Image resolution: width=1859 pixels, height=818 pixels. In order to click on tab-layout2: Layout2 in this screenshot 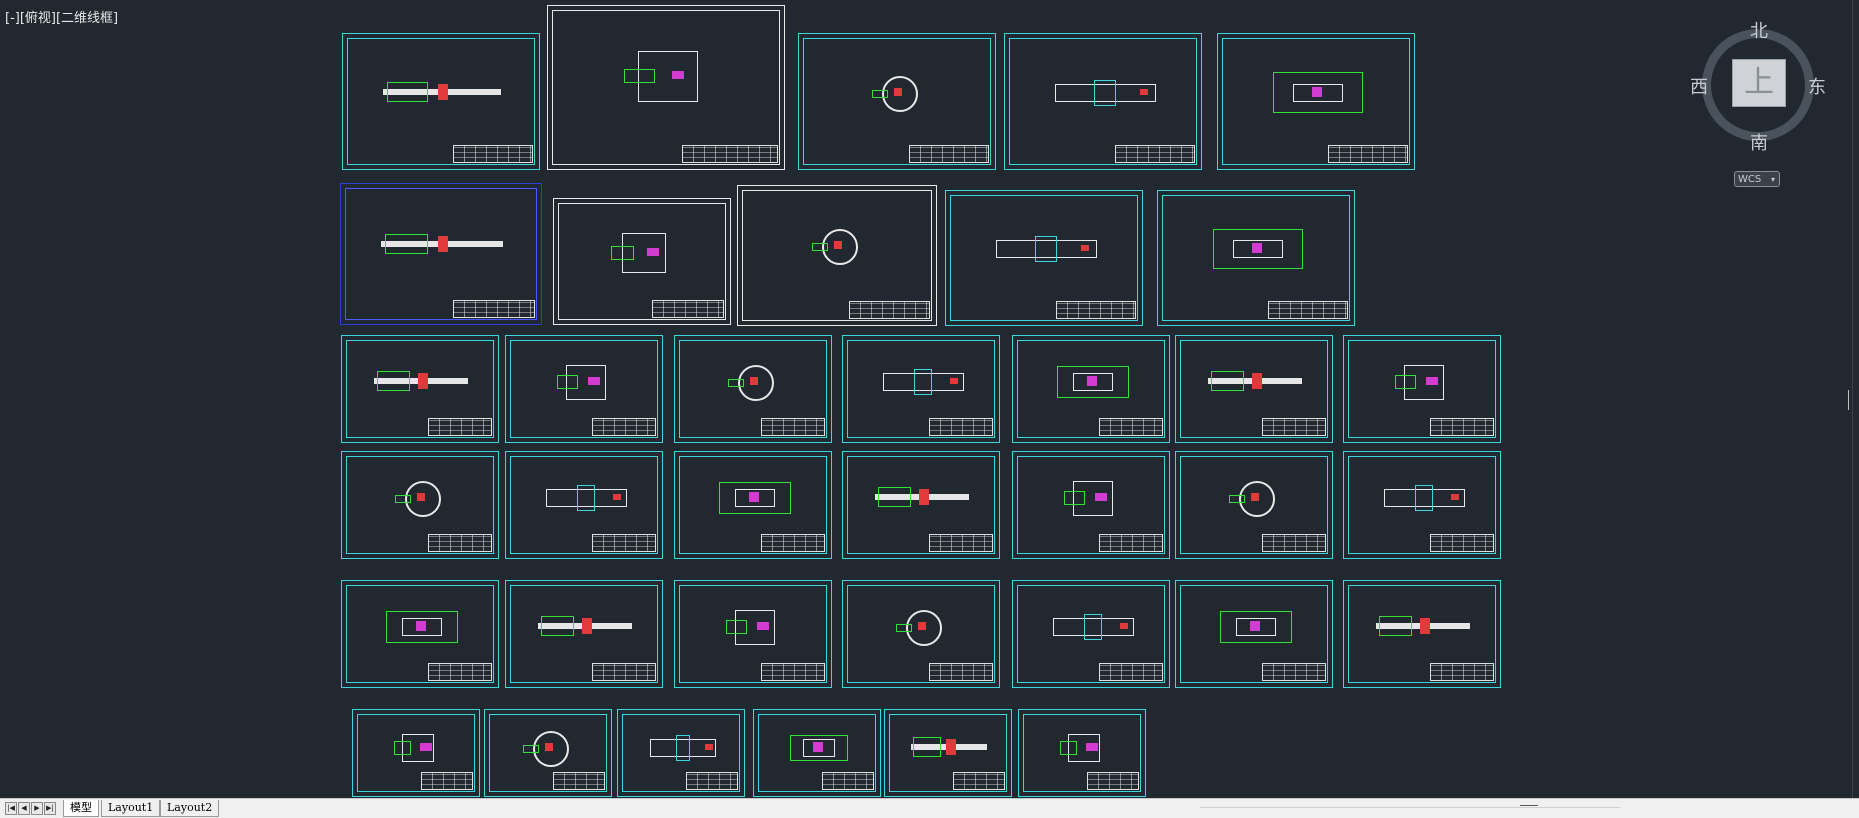, I will do `click(190, 808)`.